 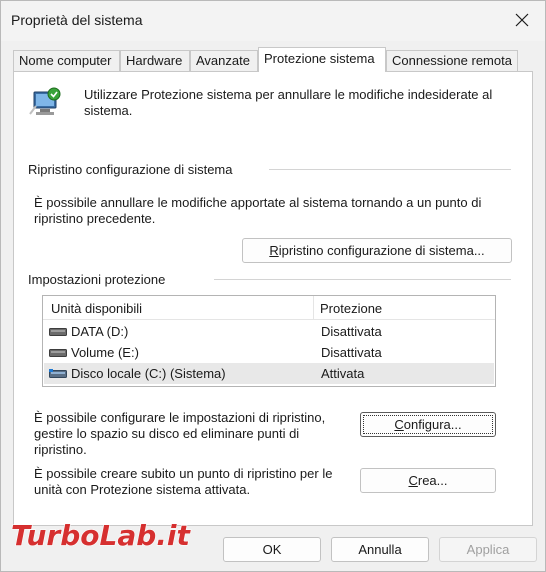 I want to click on tab-label: Protezione sistema, so click(x=319, y=58).